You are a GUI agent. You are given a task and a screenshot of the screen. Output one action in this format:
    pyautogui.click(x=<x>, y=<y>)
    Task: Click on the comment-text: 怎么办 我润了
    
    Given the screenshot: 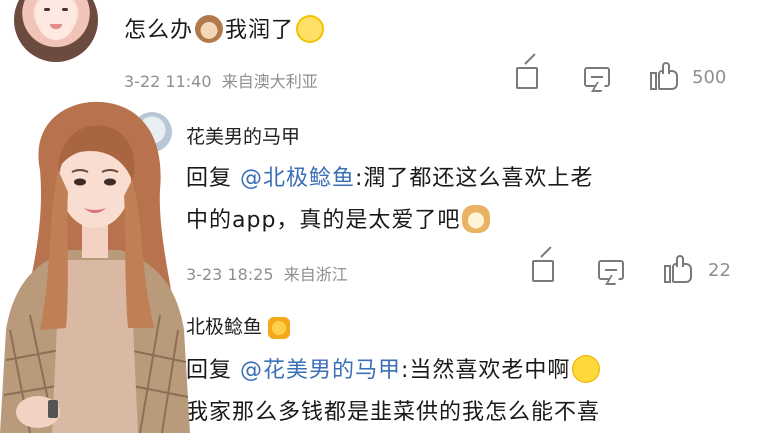 What is the action you would take?
    pyautogui.click(x=225, y=28)
    